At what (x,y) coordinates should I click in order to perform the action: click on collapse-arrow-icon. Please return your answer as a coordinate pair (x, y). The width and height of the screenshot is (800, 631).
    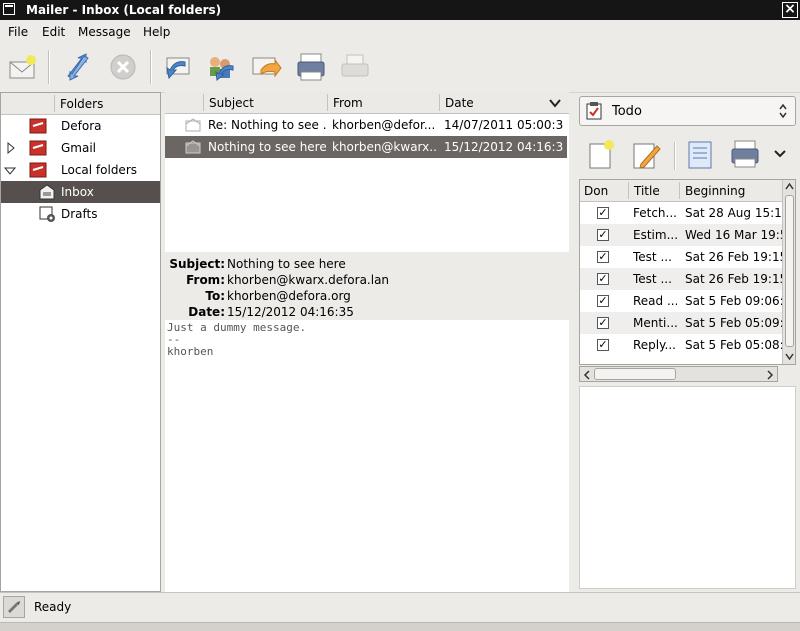
    Looking at the image, I should click on (10, 172).